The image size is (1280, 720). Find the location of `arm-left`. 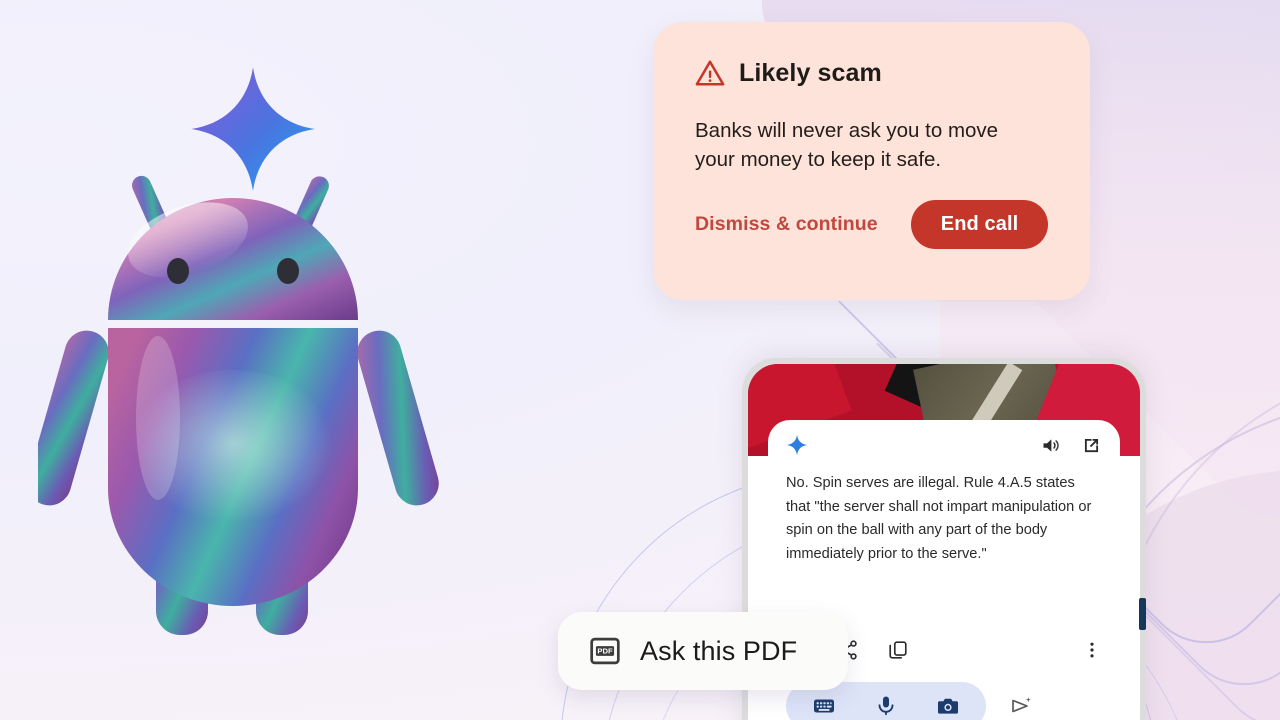

arm-left is located at coordinates (73, 418).